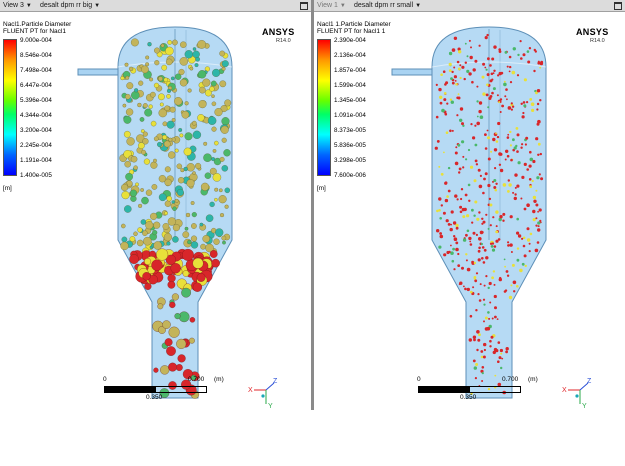  I want to click on case-selector: desalt dpm rr small ▼, so click(387, 6).